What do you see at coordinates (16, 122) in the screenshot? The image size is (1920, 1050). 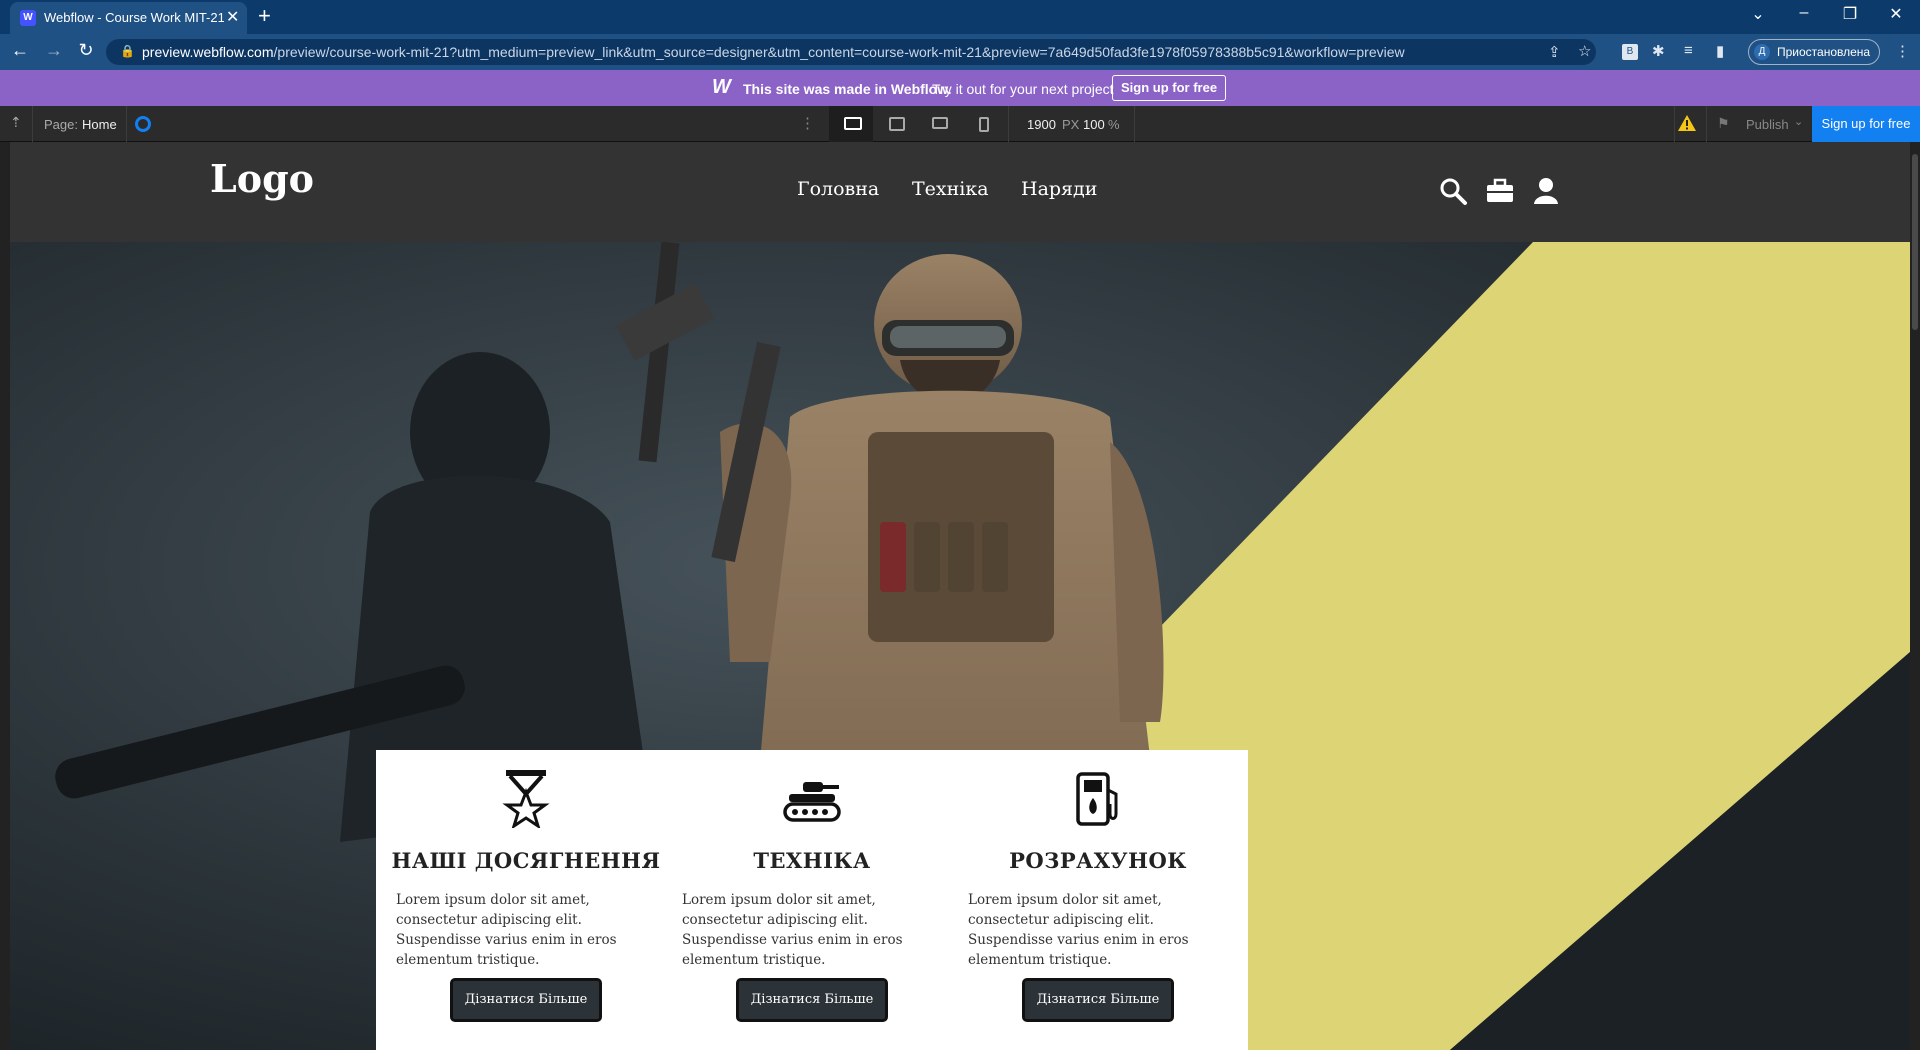 I see `export-icon: ⇡` at bounding box center [16, 122].